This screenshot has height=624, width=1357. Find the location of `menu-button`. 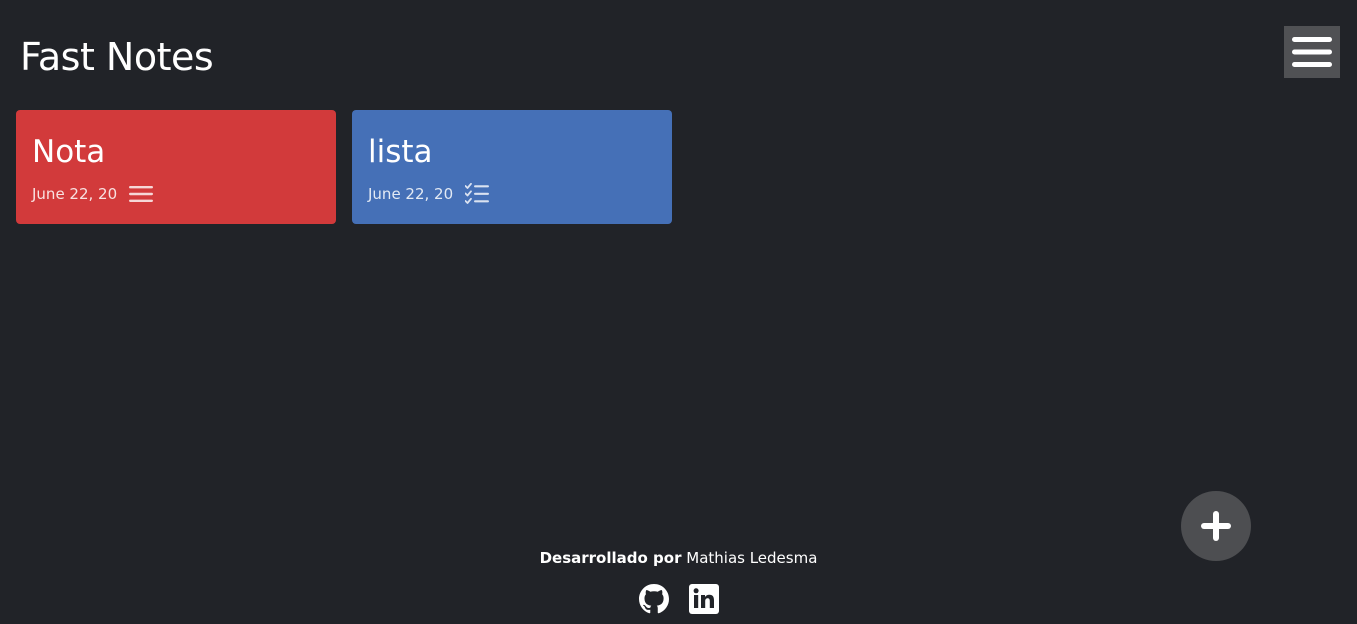

menu-button is located at coordinates (1312, 52).